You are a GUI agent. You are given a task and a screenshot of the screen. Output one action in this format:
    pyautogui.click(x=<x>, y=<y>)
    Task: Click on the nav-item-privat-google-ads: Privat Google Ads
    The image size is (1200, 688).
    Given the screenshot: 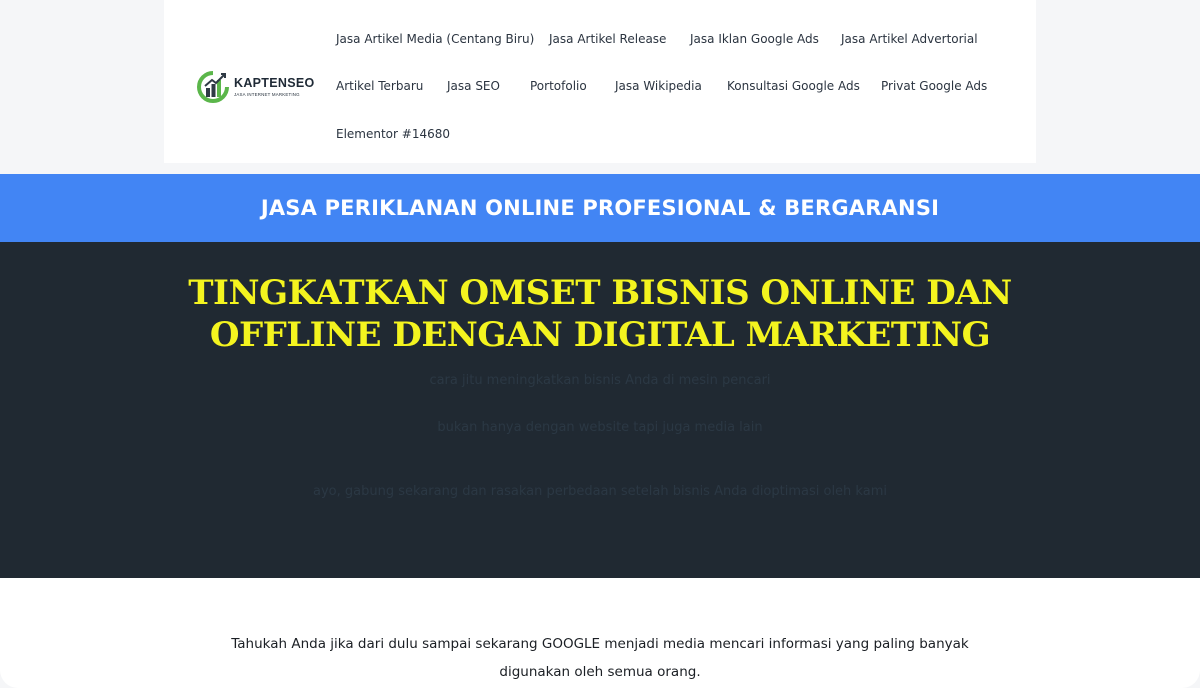 What is the action you would take?
    pyautogui.click(x=934, y=86)
    